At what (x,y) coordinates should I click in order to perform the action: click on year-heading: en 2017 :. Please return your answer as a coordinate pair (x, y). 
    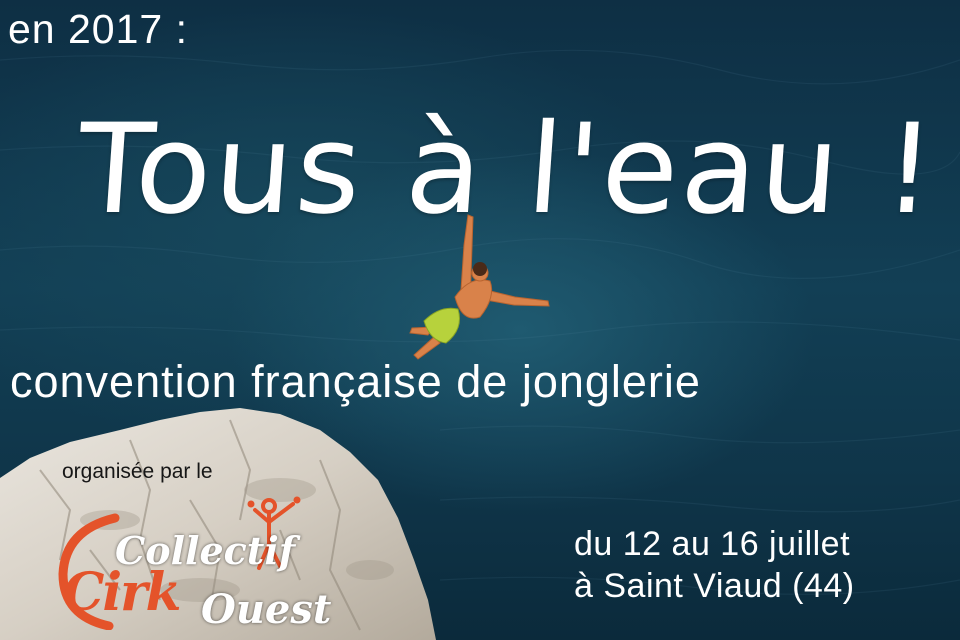
    Looking at the image, I should click on (98, 29).